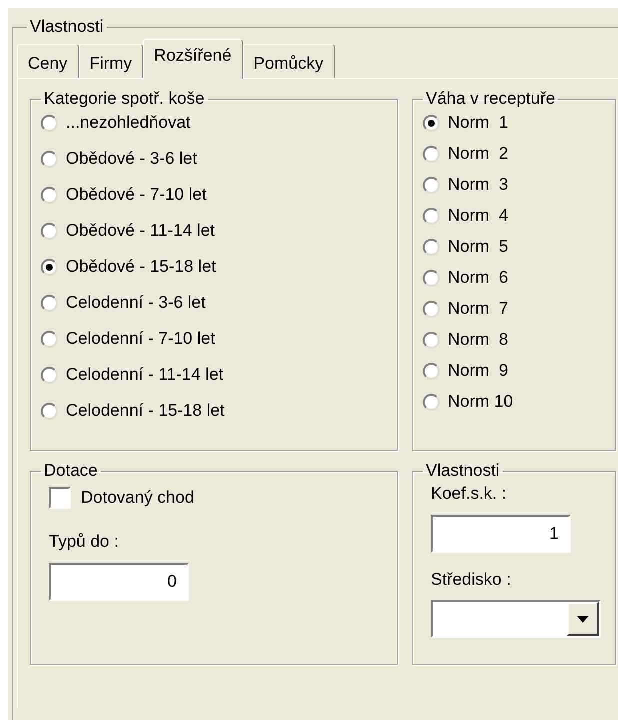 The height and width of the screenshot is (720, 618). What do you see at coordinates (60, 498) in the screenshot?
I see `checkbox` at bounding box center [60, 498].